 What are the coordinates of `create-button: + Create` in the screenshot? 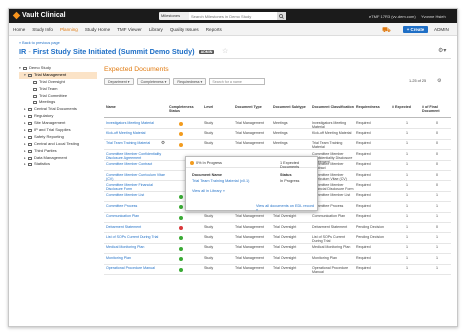 It's located at (415, 29).